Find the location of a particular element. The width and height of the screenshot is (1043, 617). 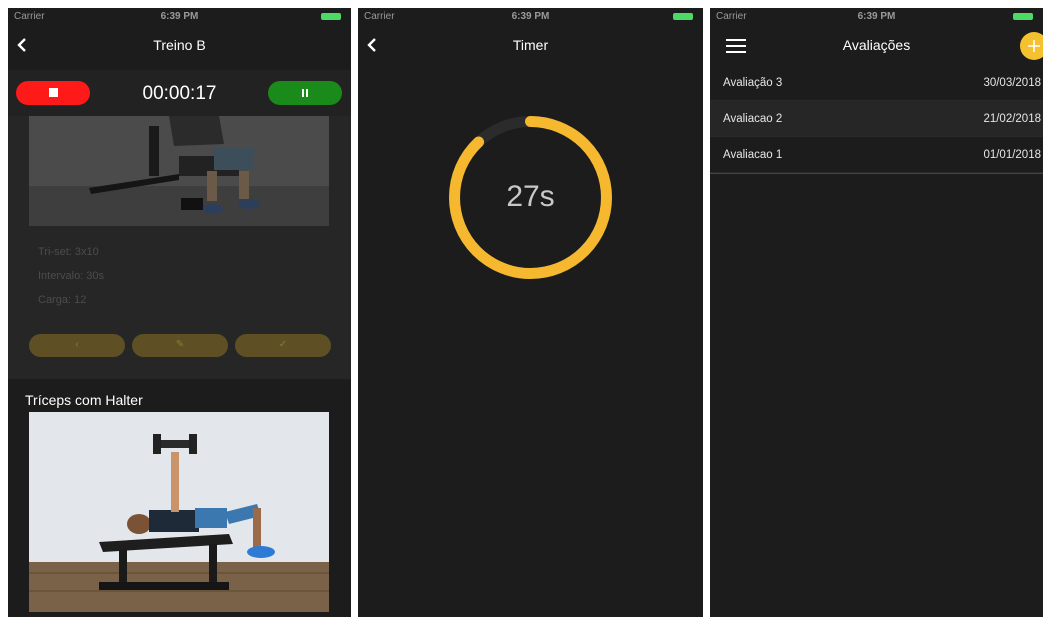

assessment-date: 01/01/2018 is located at coordinates (1012, 155).